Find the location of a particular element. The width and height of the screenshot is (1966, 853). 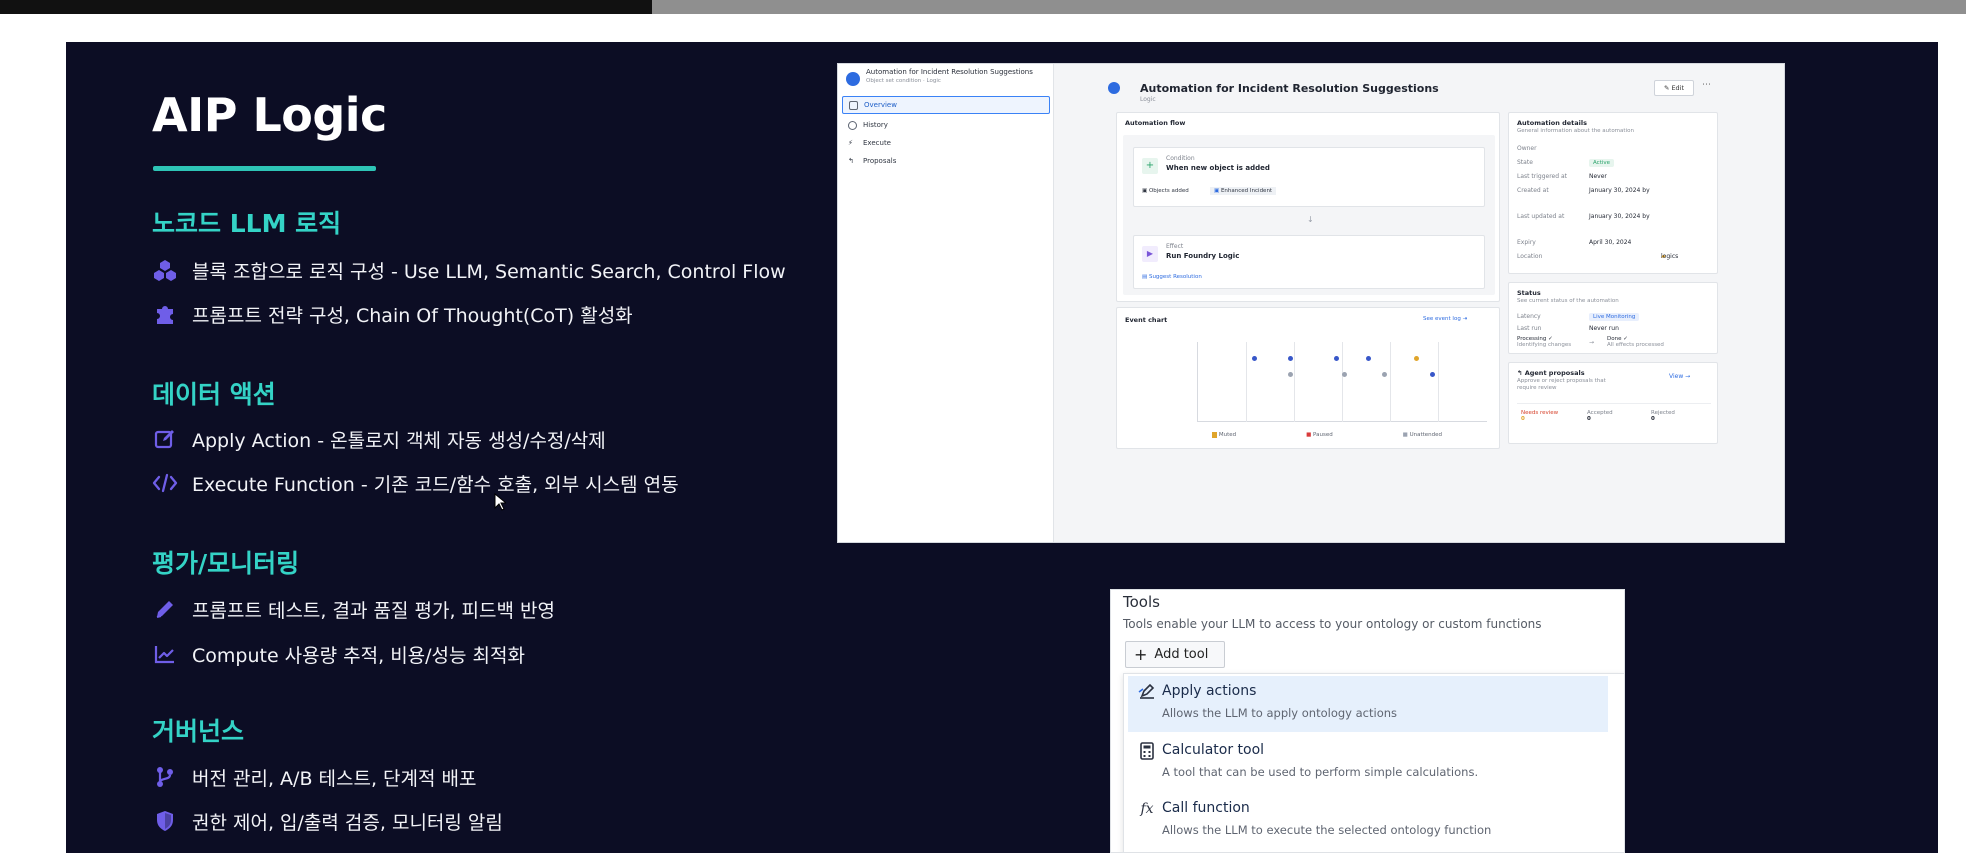

nav-execute: ⚡ Execute is located at coordinates (946, 143).